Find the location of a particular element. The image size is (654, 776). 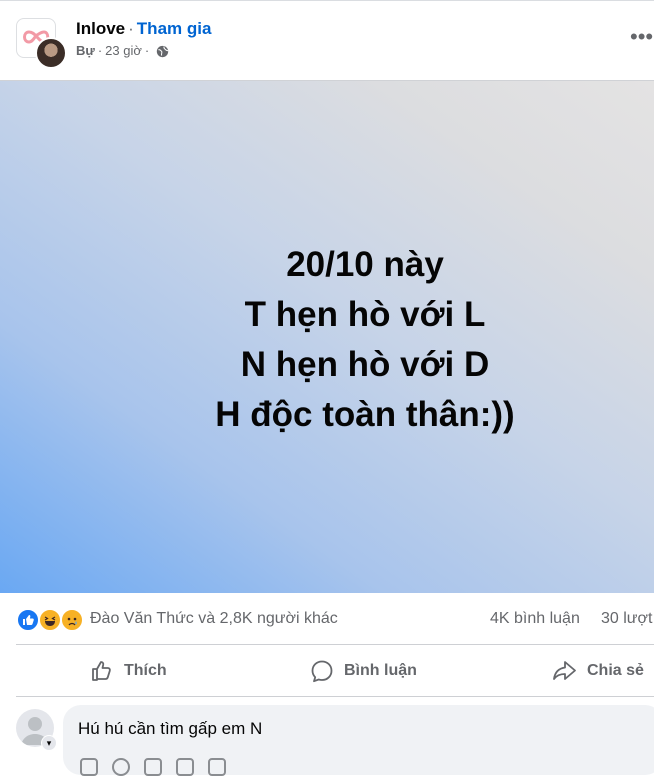

more-icon: ••• is located at coordinates (641, 37).